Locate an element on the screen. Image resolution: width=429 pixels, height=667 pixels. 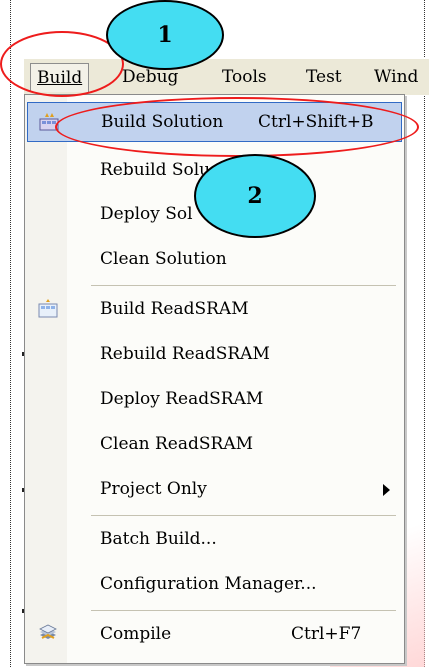
menu-item-clean-project: Clean ReadSRAM is located at coordinates (214, 445).